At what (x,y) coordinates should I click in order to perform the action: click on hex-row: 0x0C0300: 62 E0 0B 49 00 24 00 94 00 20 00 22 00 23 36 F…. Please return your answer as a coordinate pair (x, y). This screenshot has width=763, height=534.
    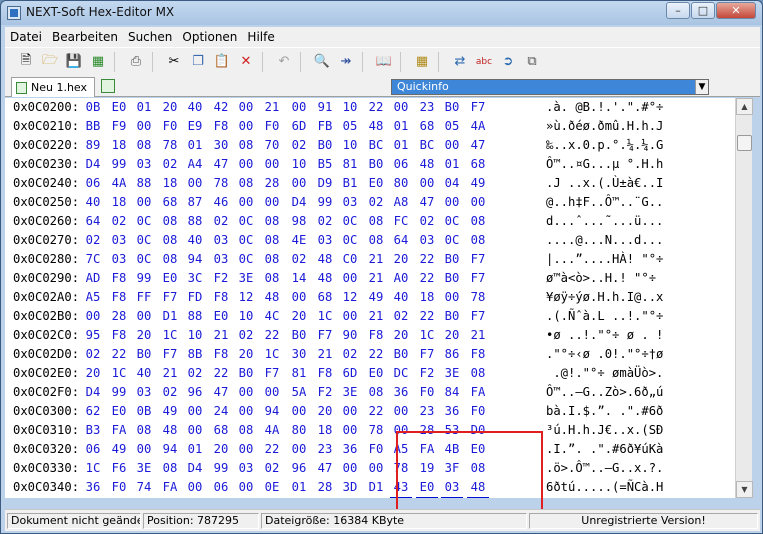
    Looking at the image, I should click on (373, 411).